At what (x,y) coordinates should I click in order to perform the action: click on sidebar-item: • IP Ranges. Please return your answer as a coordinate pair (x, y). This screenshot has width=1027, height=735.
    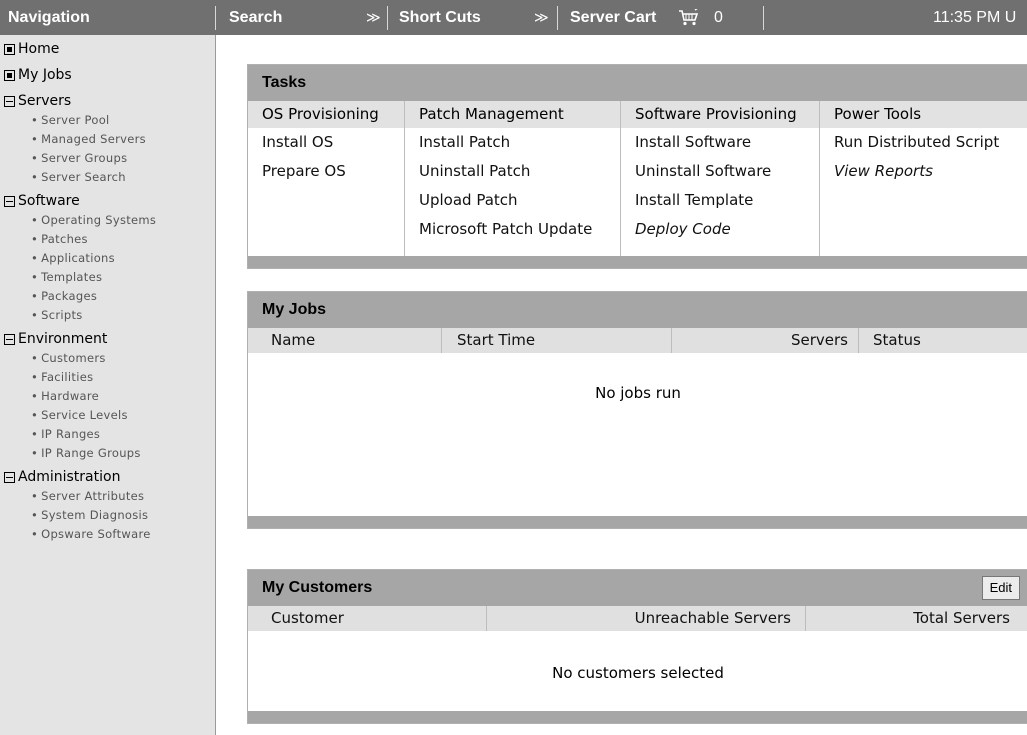
    Looking at the image, I should click on (107, 434).